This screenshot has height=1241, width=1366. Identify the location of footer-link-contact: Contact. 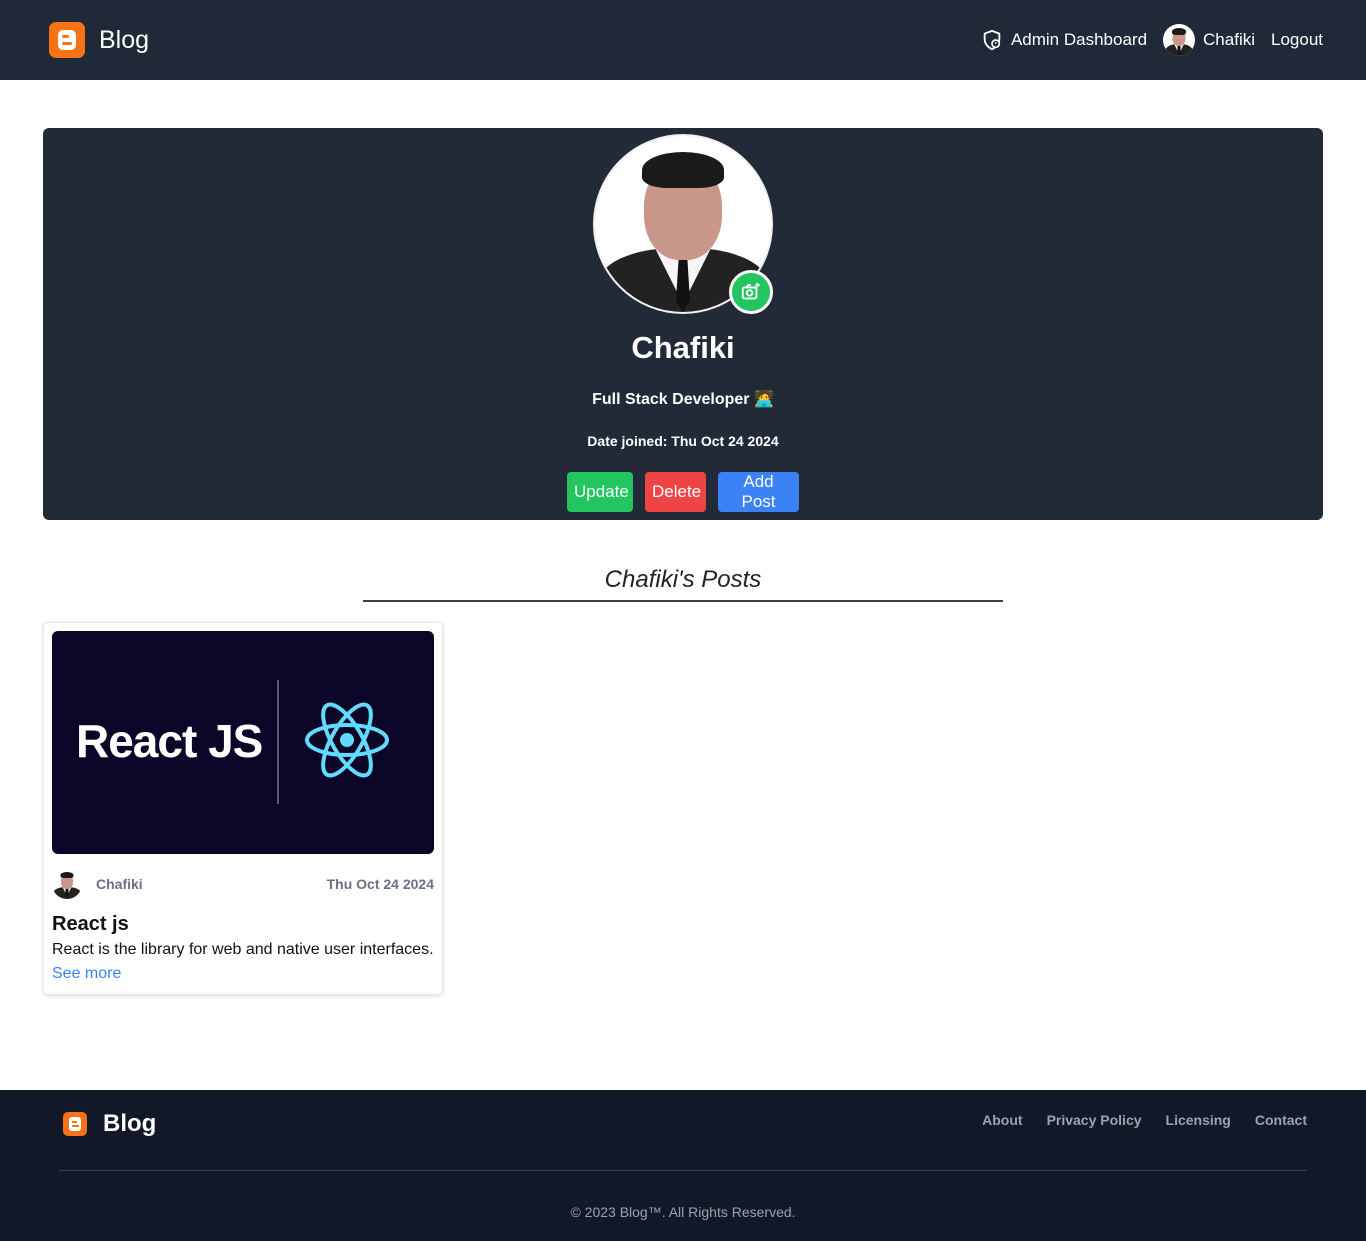
(1281, 1120).